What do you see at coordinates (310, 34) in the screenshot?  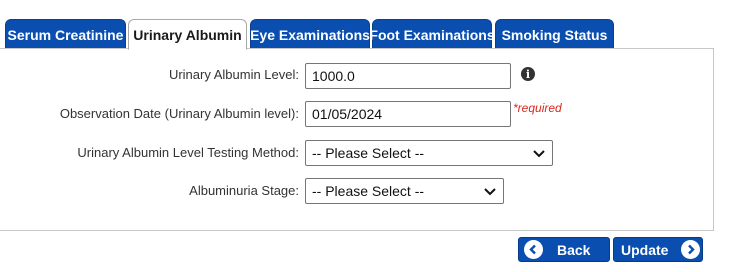 I see `tab-eye-examinations: Eye Examinations` at bounding box center [310, 34].